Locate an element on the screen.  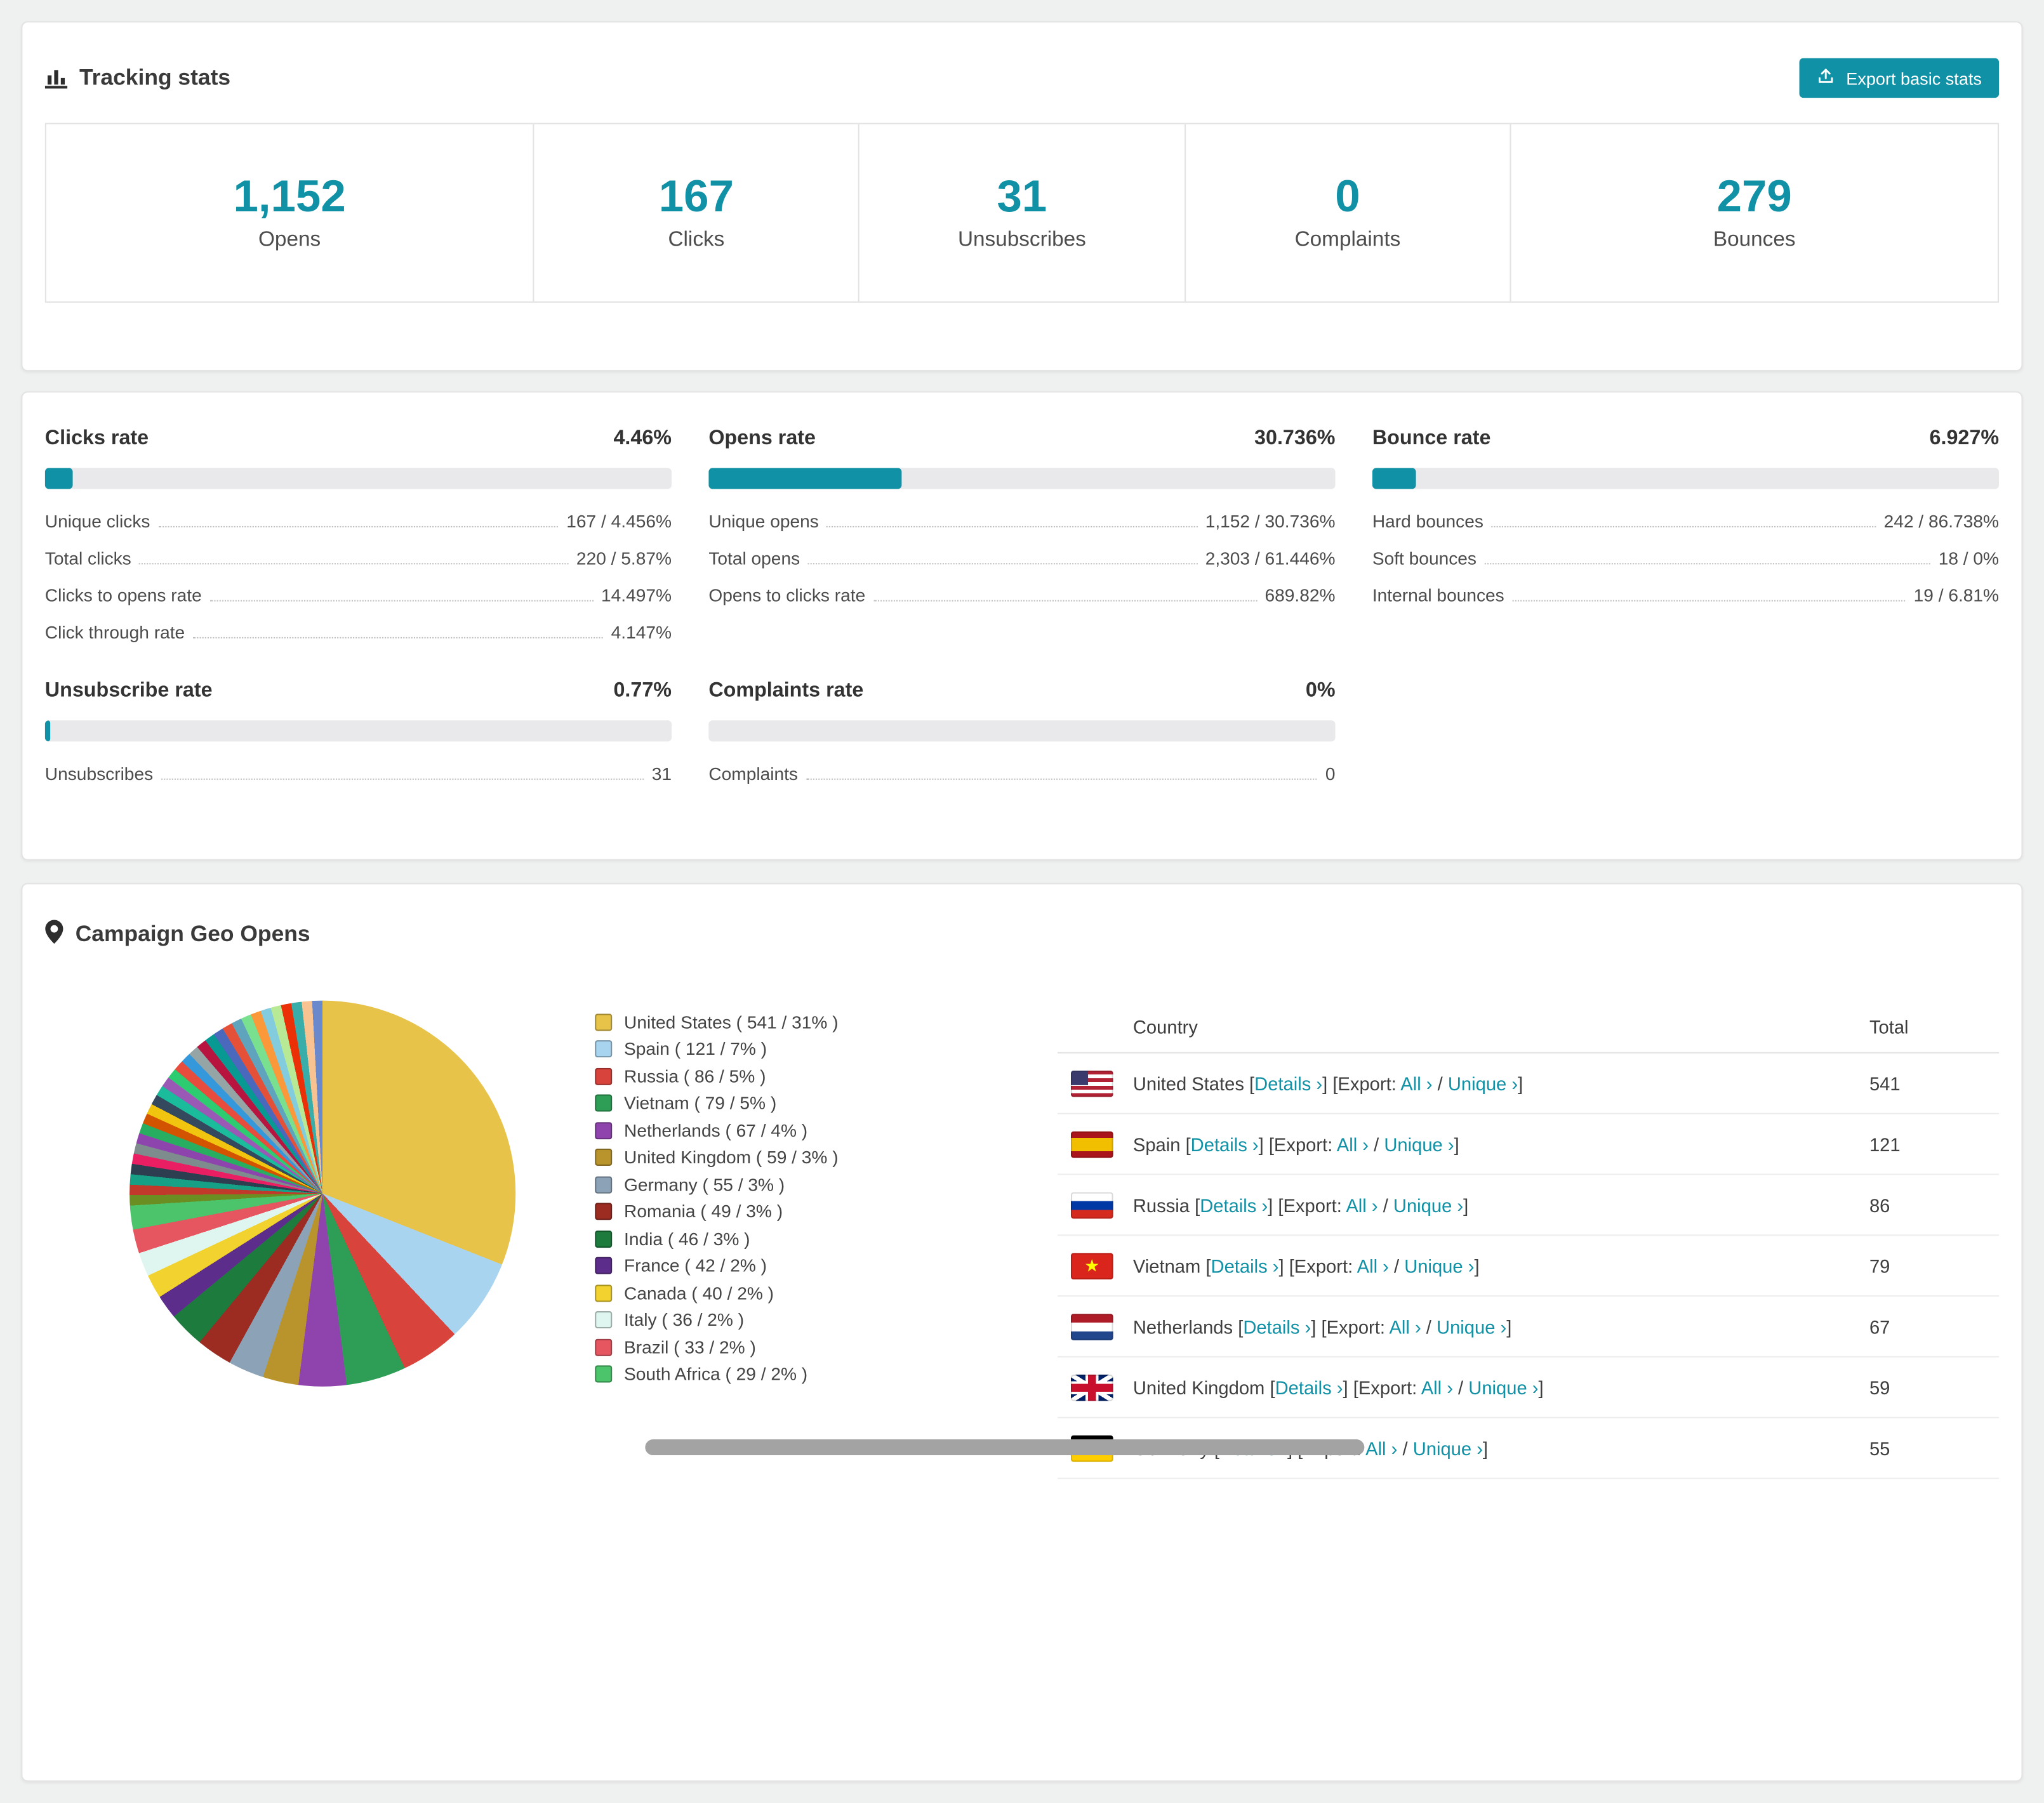
rate-row: Clicks to opens rate 14.497% is located at coordinates (359, 592).